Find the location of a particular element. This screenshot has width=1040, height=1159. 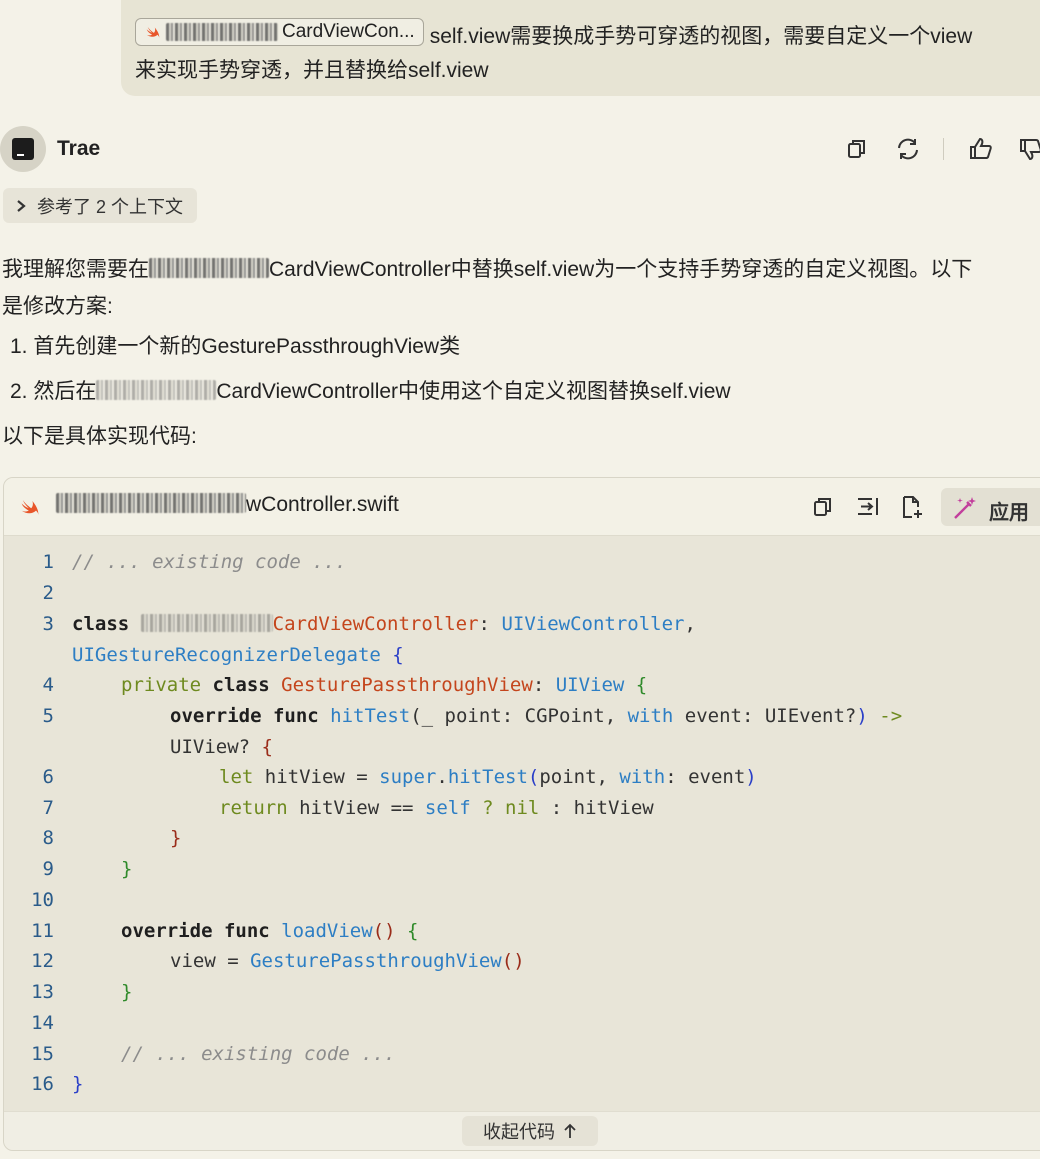

code-token: super is located at coordinates (408, 777).